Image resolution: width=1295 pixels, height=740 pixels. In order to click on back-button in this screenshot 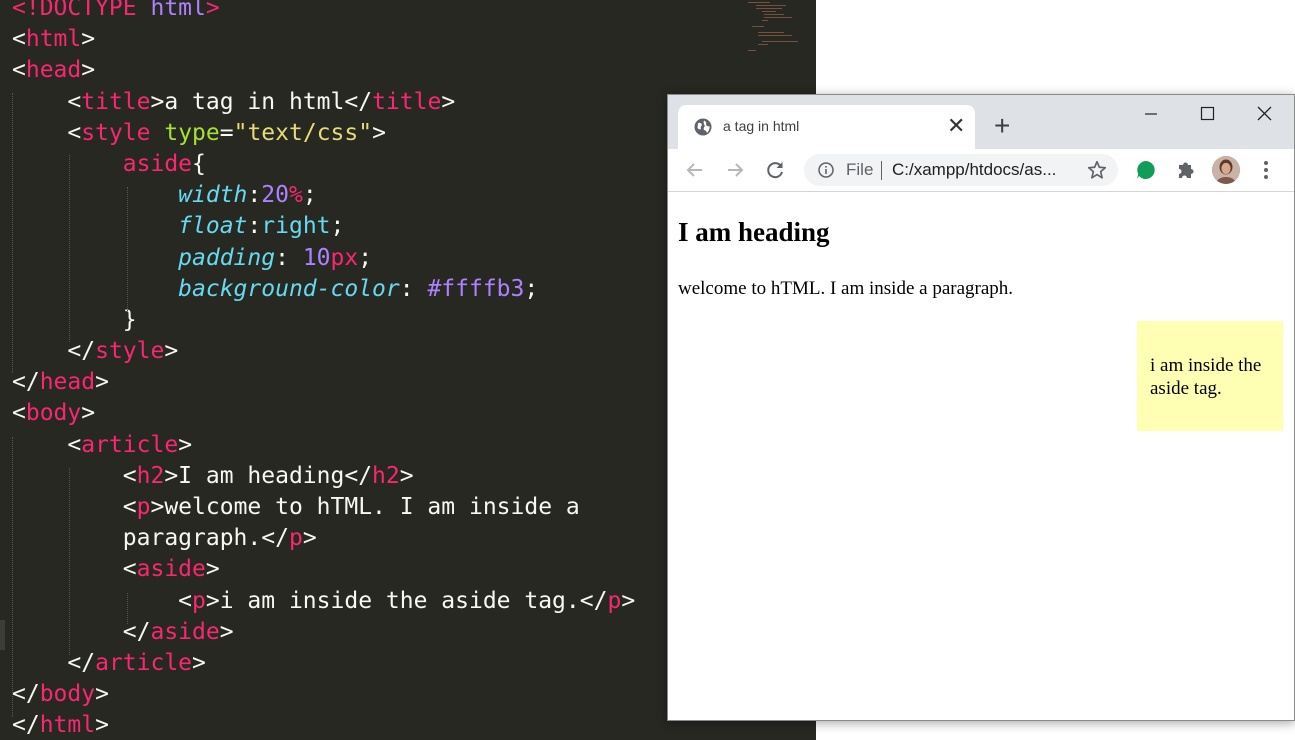, I will do `click(695, 170)`.